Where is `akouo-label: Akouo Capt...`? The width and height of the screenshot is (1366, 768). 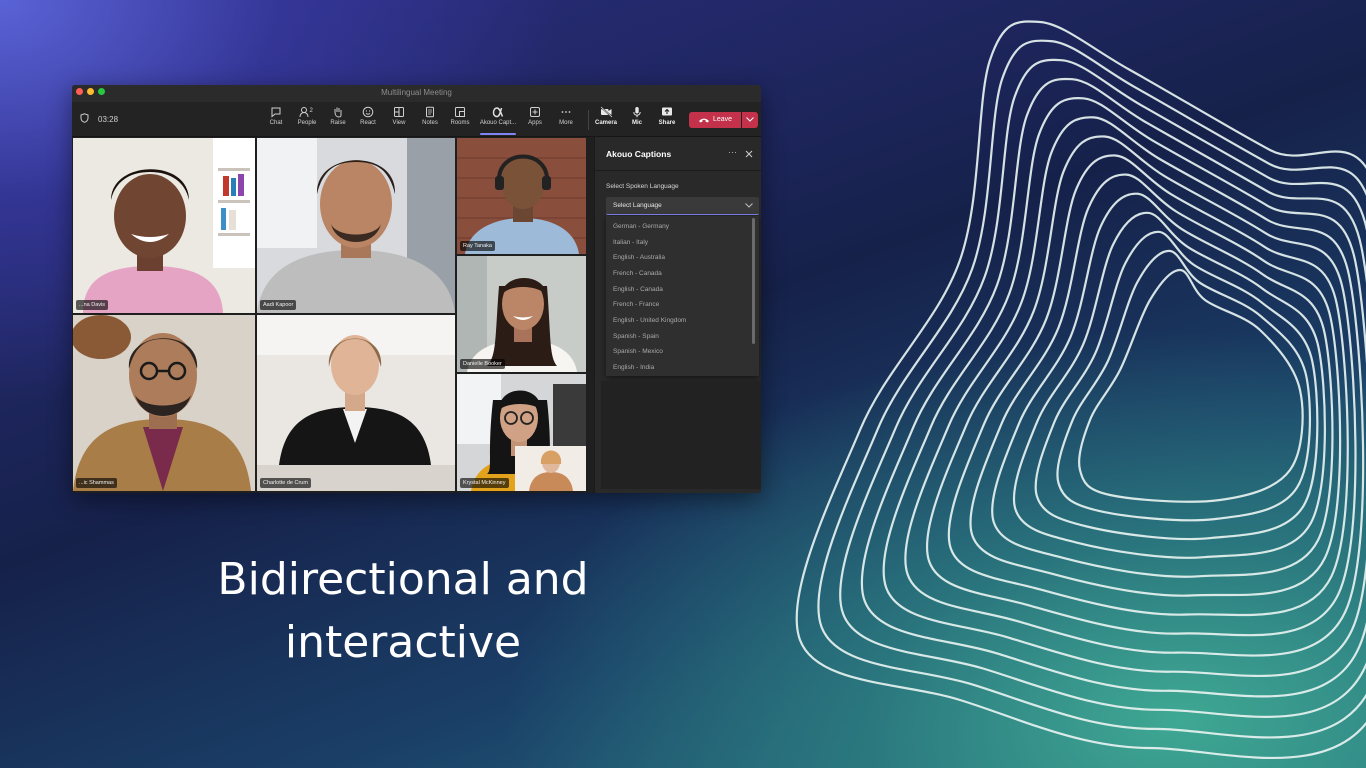 akouo-label: Akouo Capt... is located at coordinates (498, 123).